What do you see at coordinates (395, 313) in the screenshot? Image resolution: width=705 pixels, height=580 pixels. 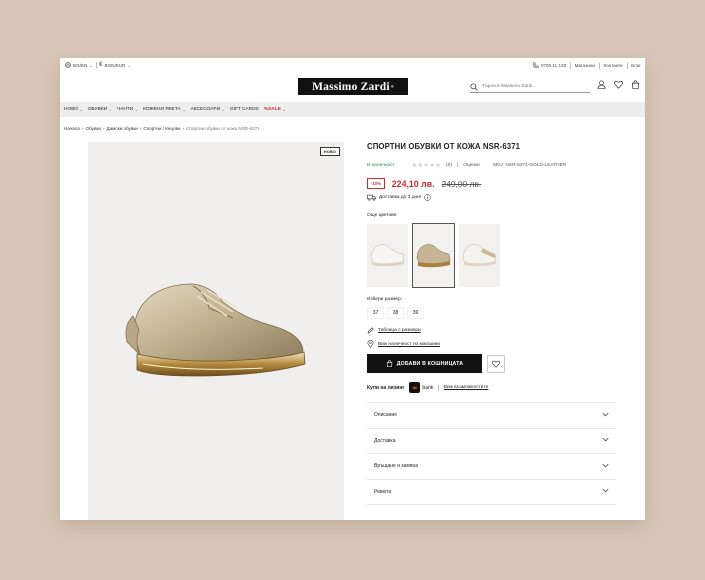 I see `size-option: 38` at bounding box center [395, 313].